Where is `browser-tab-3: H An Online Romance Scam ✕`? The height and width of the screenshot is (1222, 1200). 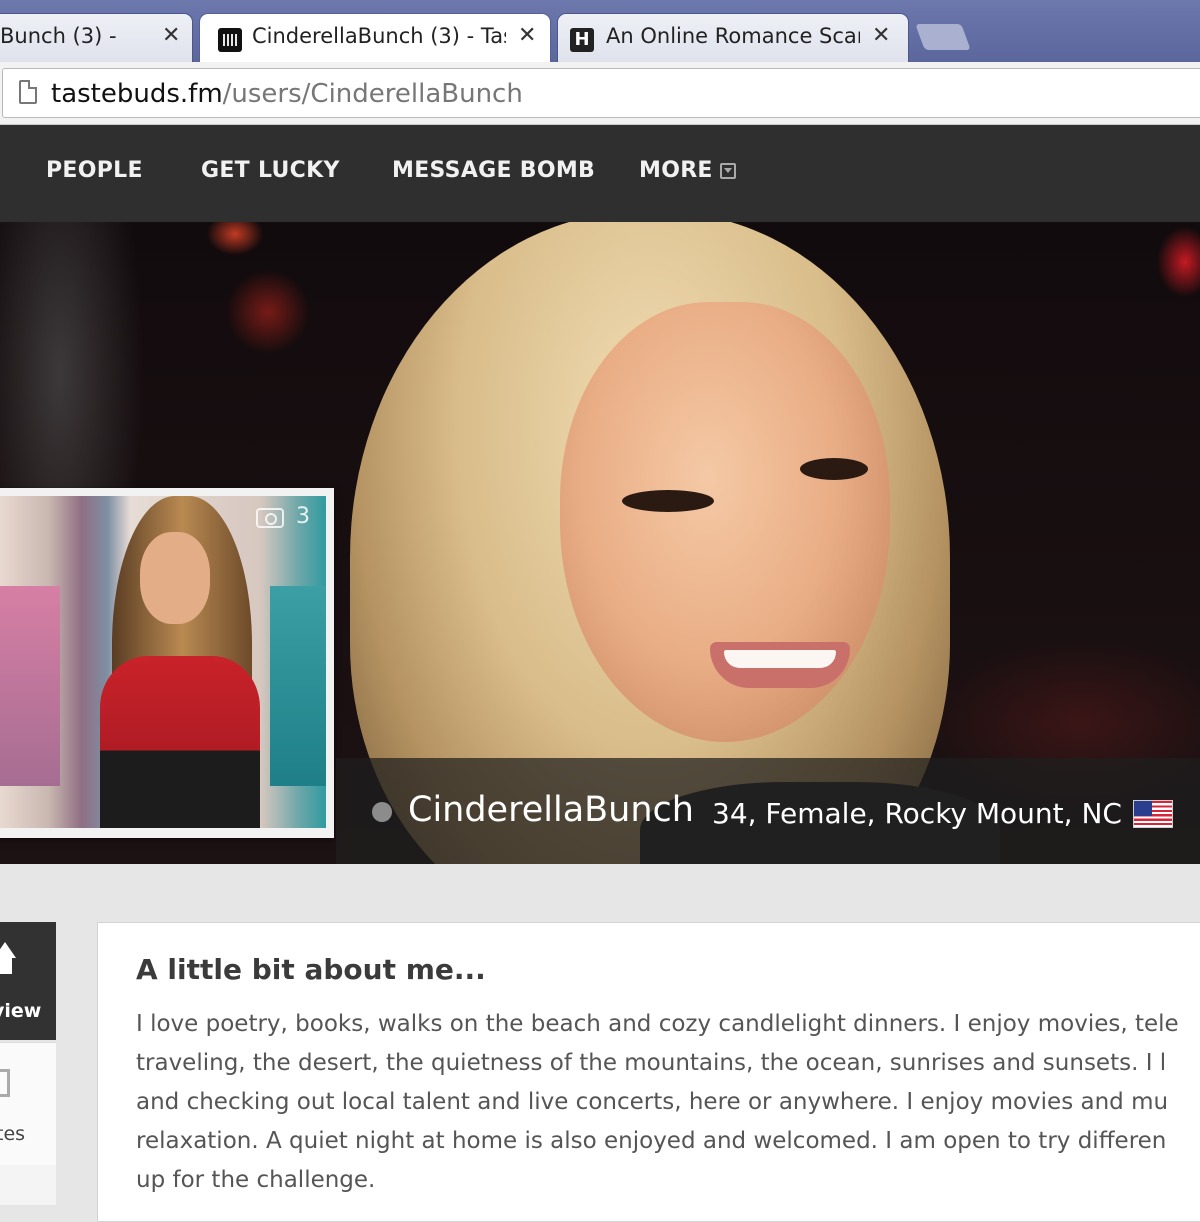 browser-tab-3: H An Online Romance Scam ✕ is located at coordinates (733, 38).